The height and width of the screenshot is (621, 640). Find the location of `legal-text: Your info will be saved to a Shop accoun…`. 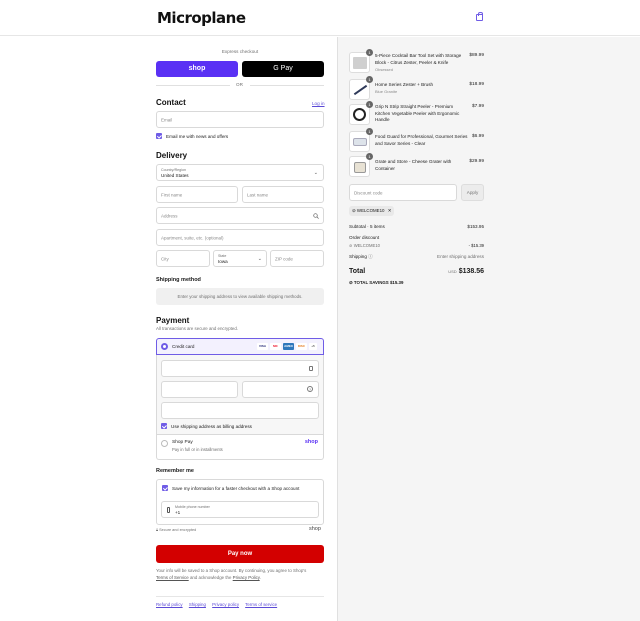

legal-text: Your info will be saved to a Shop accoun… is located at coordinates (240, 574).